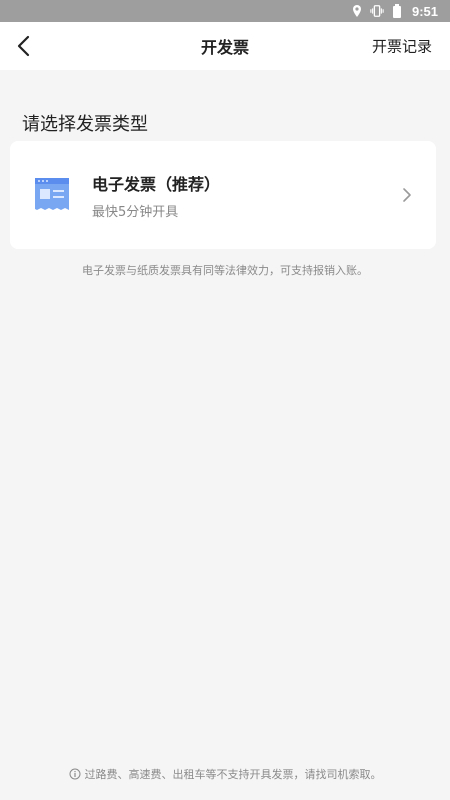 The width and height of the screenshot is (450, 800). What do you see at coordinates (402, 46) in the screenshot?
I see `invoice-history-link: 开票记录` at bounding box center [402, 46].